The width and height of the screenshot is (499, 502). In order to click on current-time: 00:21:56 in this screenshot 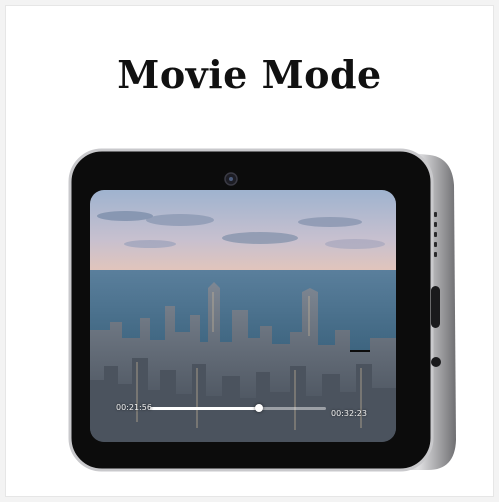, I will do `click(134, 407)`.